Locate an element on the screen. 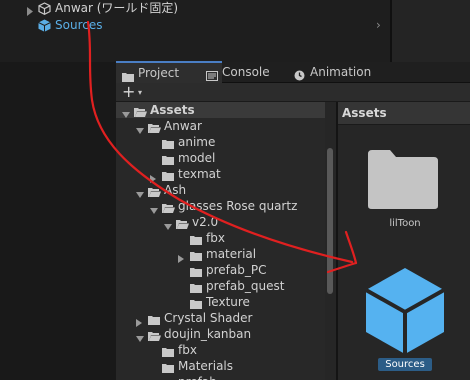  hierarchy-item-anwar: Anwar (ワールド固定) is located at coordinates (195, 8).